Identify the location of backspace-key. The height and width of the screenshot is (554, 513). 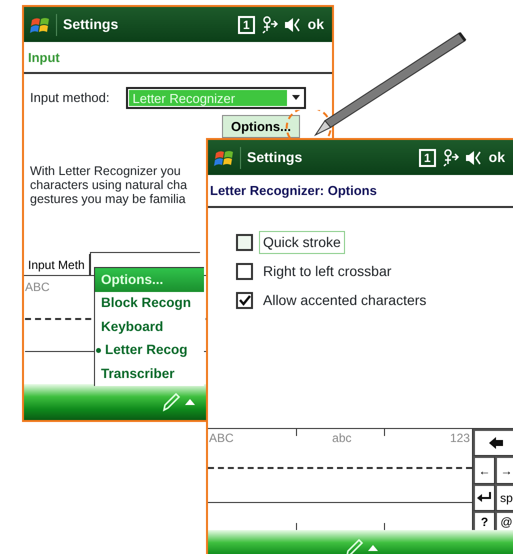
(493, 442).